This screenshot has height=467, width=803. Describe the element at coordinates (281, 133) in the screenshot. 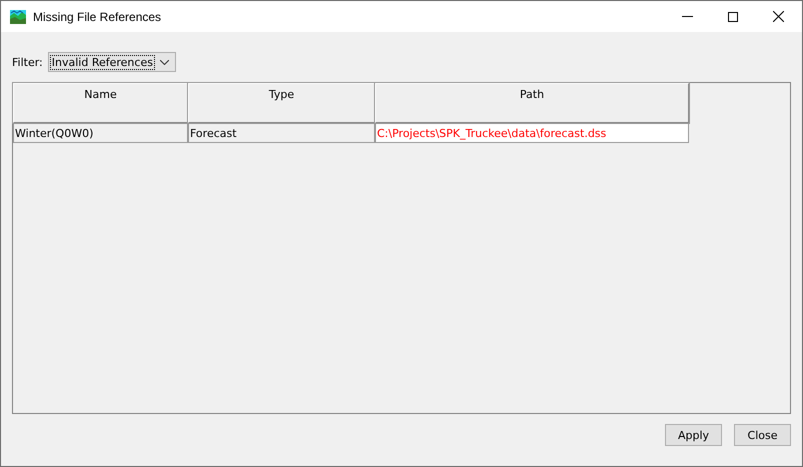

I see `table-cell: Forecast` at that location.